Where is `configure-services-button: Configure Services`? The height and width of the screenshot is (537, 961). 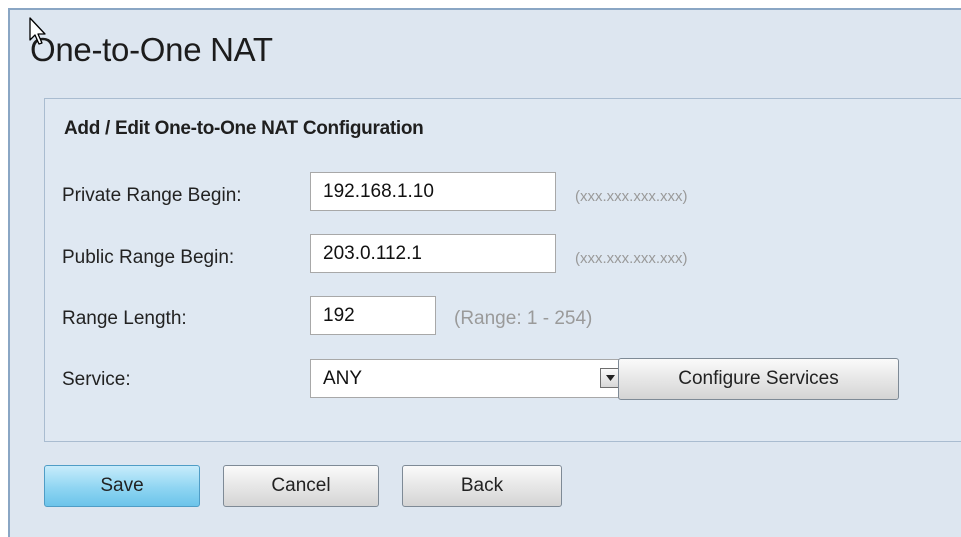
configure-services-button: Configure Services is located at coordinates (758, 379).